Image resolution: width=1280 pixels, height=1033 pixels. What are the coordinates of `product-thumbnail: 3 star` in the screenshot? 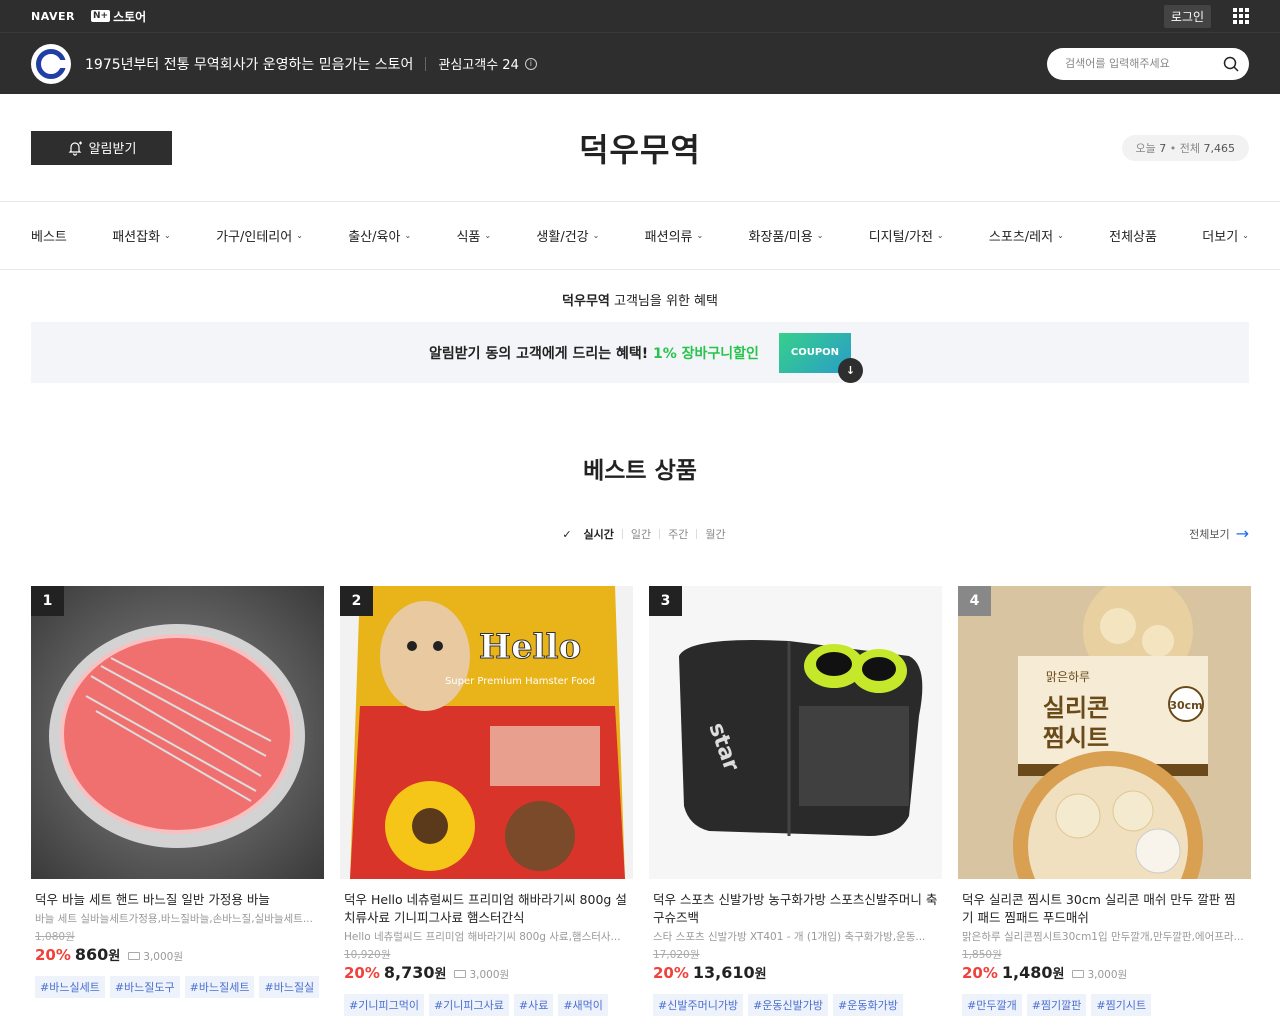 It's located at (795, 732).